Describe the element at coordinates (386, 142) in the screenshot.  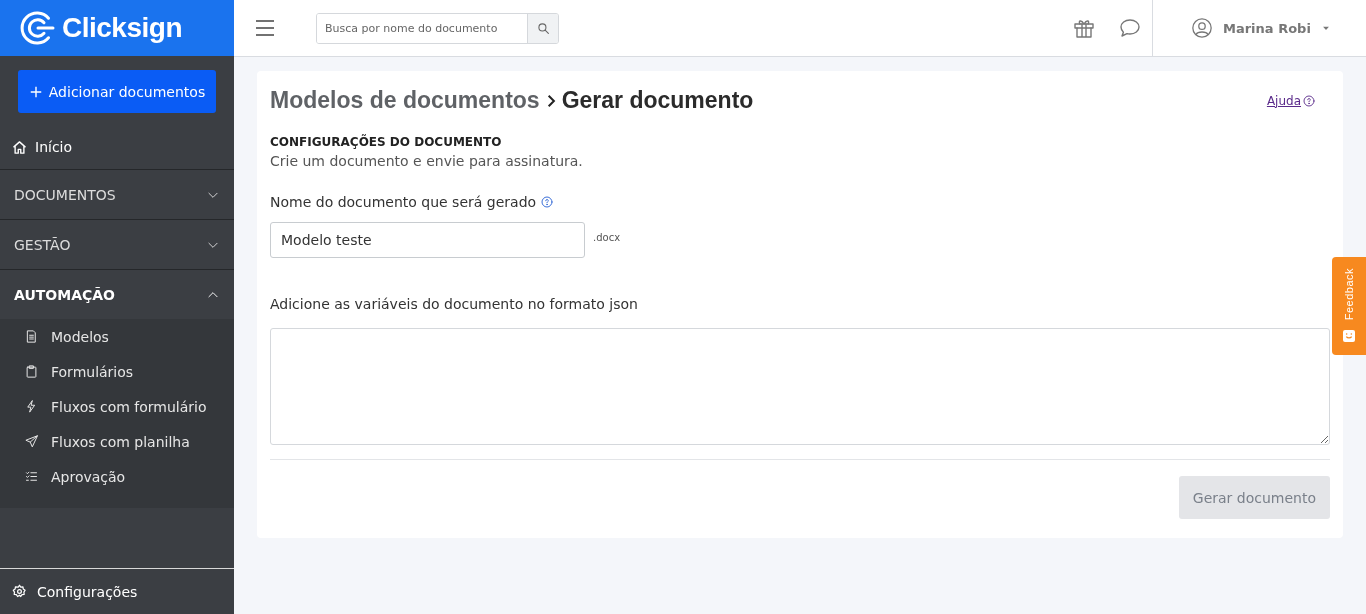
I see `section-title: CONFIGURAÇÕES DO DOCUMENTO` at that location.